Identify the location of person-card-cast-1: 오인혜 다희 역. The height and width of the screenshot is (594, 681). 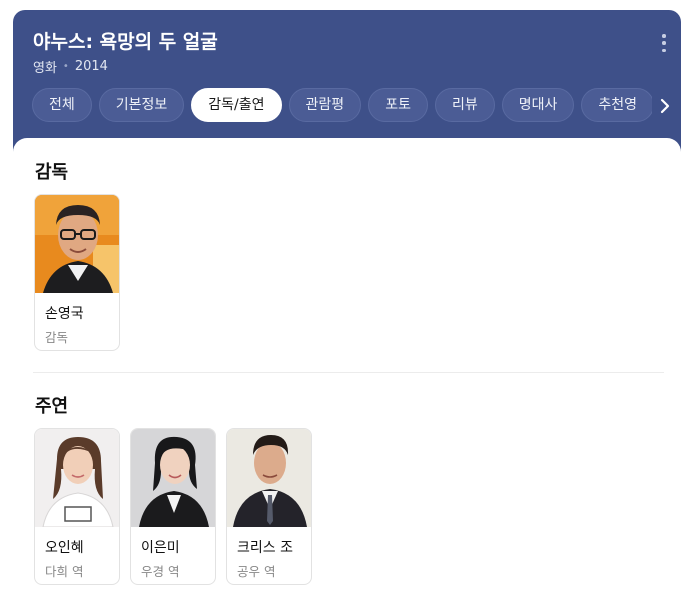
(77, 506).